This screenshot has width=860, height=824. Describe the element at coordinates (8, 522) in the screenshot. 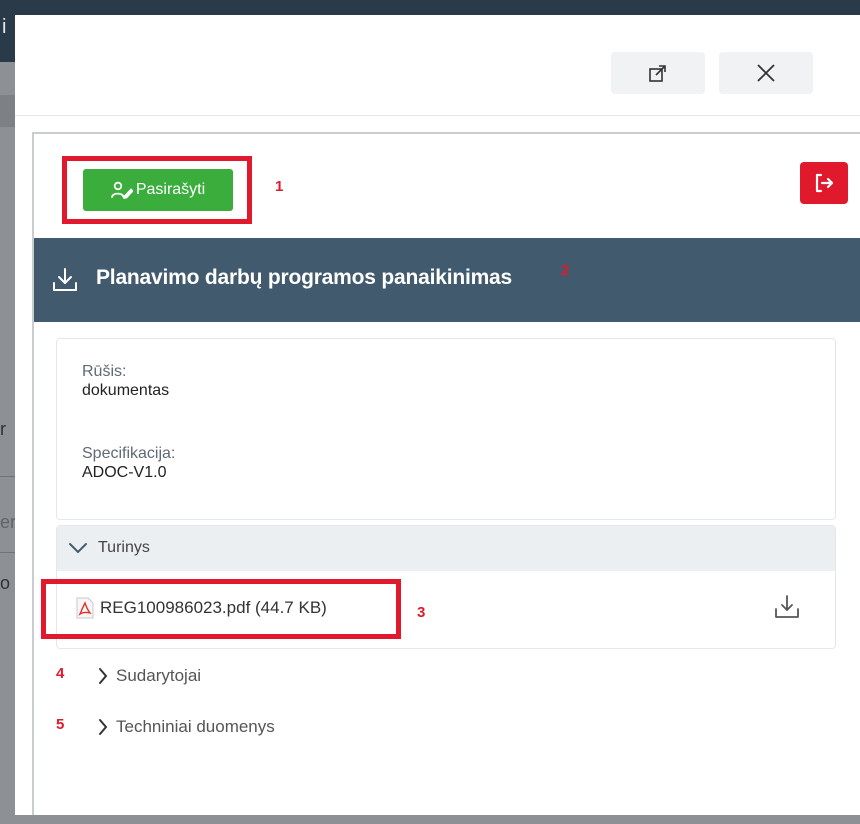

I see `background-text-fragment: er` at that location.